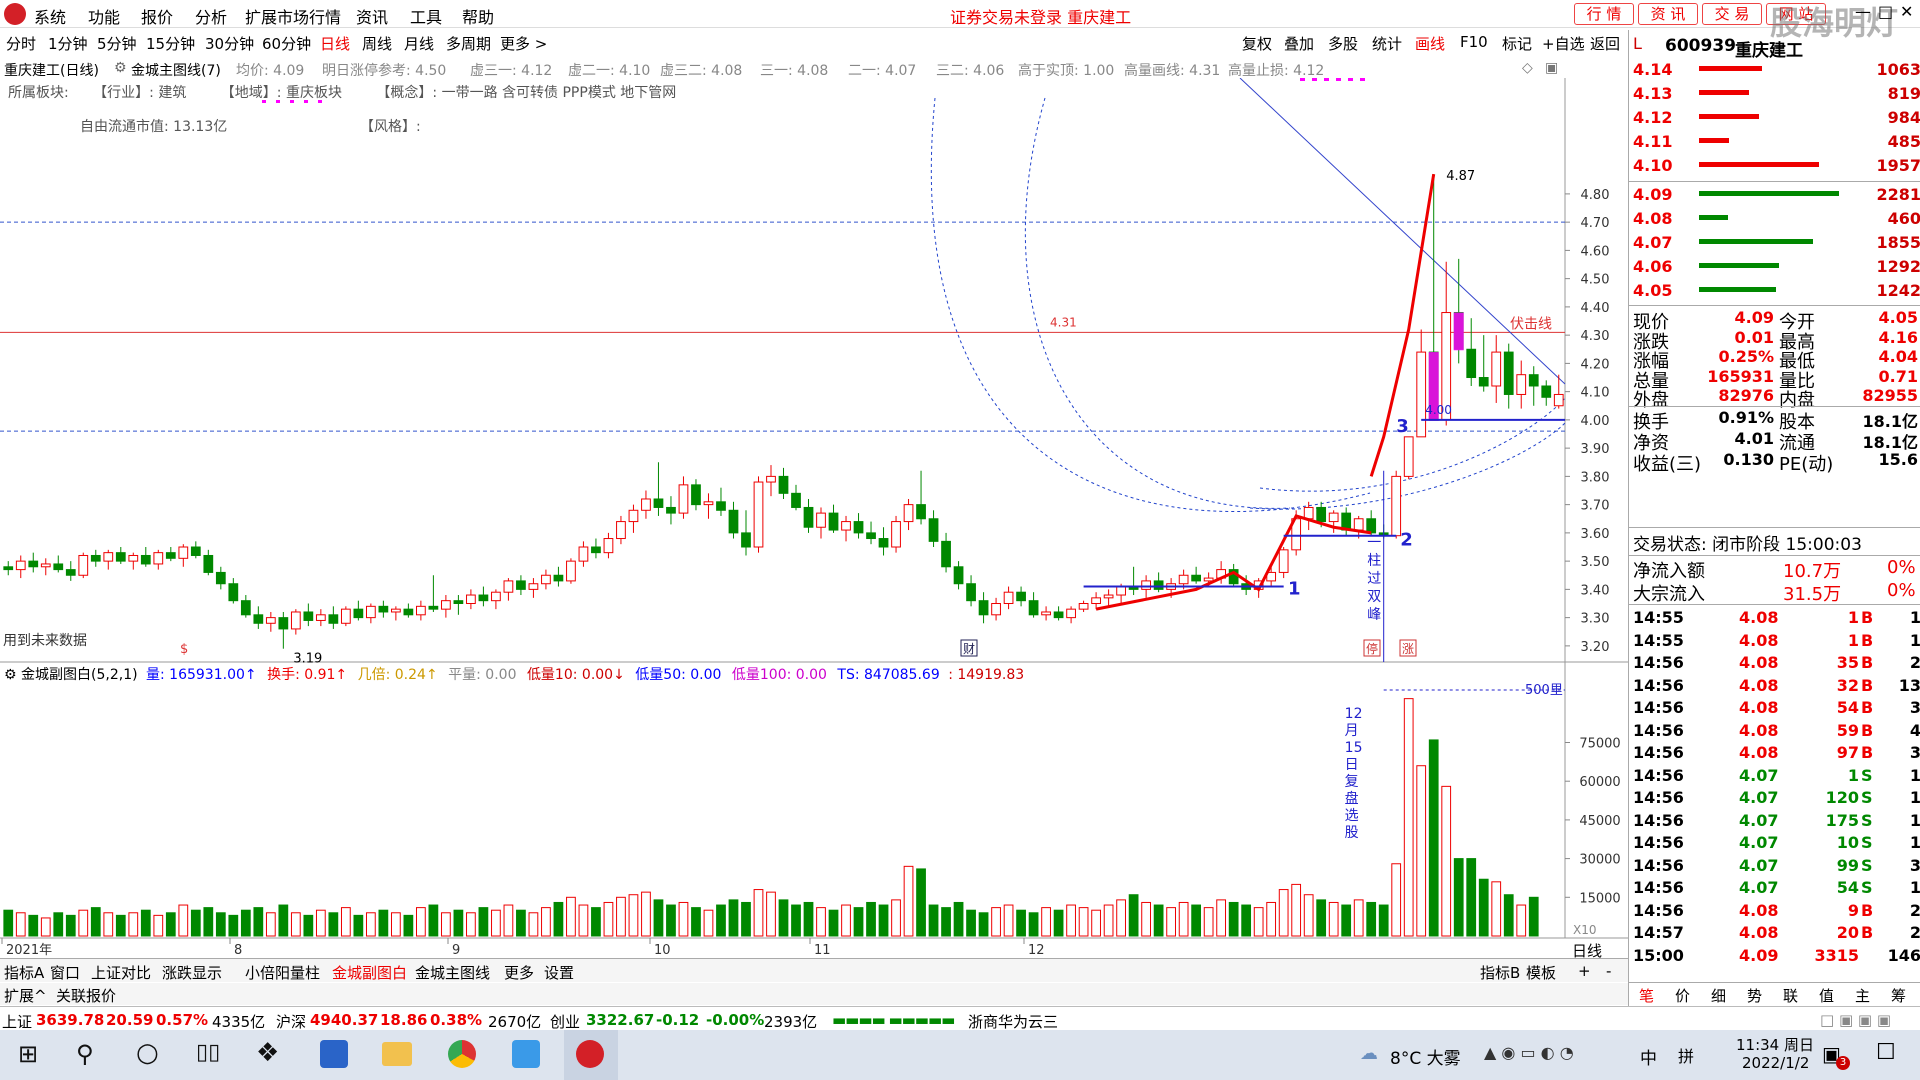  What do you see at coordinates (25, 995) in the screenshot?
I see `tab-extend: 扩展^` at bounding box center [25, 995].